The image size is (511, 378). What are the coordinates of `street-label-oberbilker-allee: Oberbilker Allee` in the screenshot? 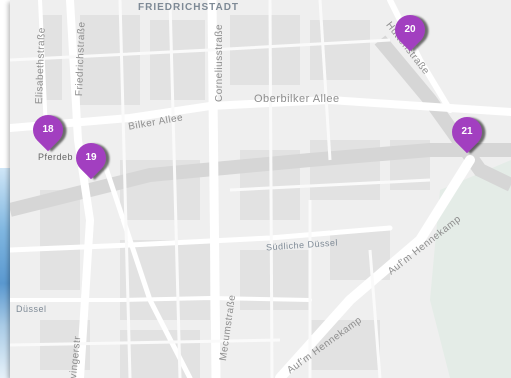 It's located at (297, 99).